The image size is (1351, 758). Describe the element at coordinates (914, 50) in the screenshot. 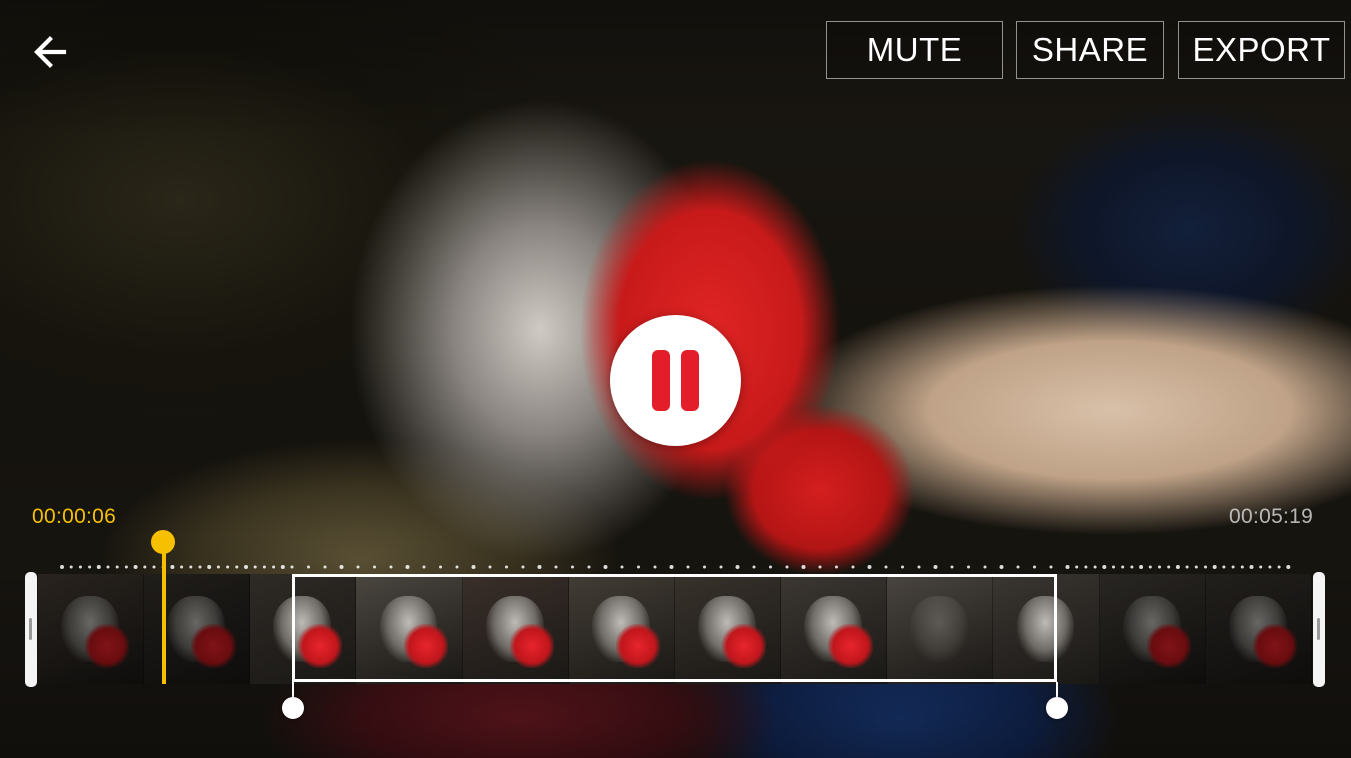

I see `mute-button: MUTE` at that location.